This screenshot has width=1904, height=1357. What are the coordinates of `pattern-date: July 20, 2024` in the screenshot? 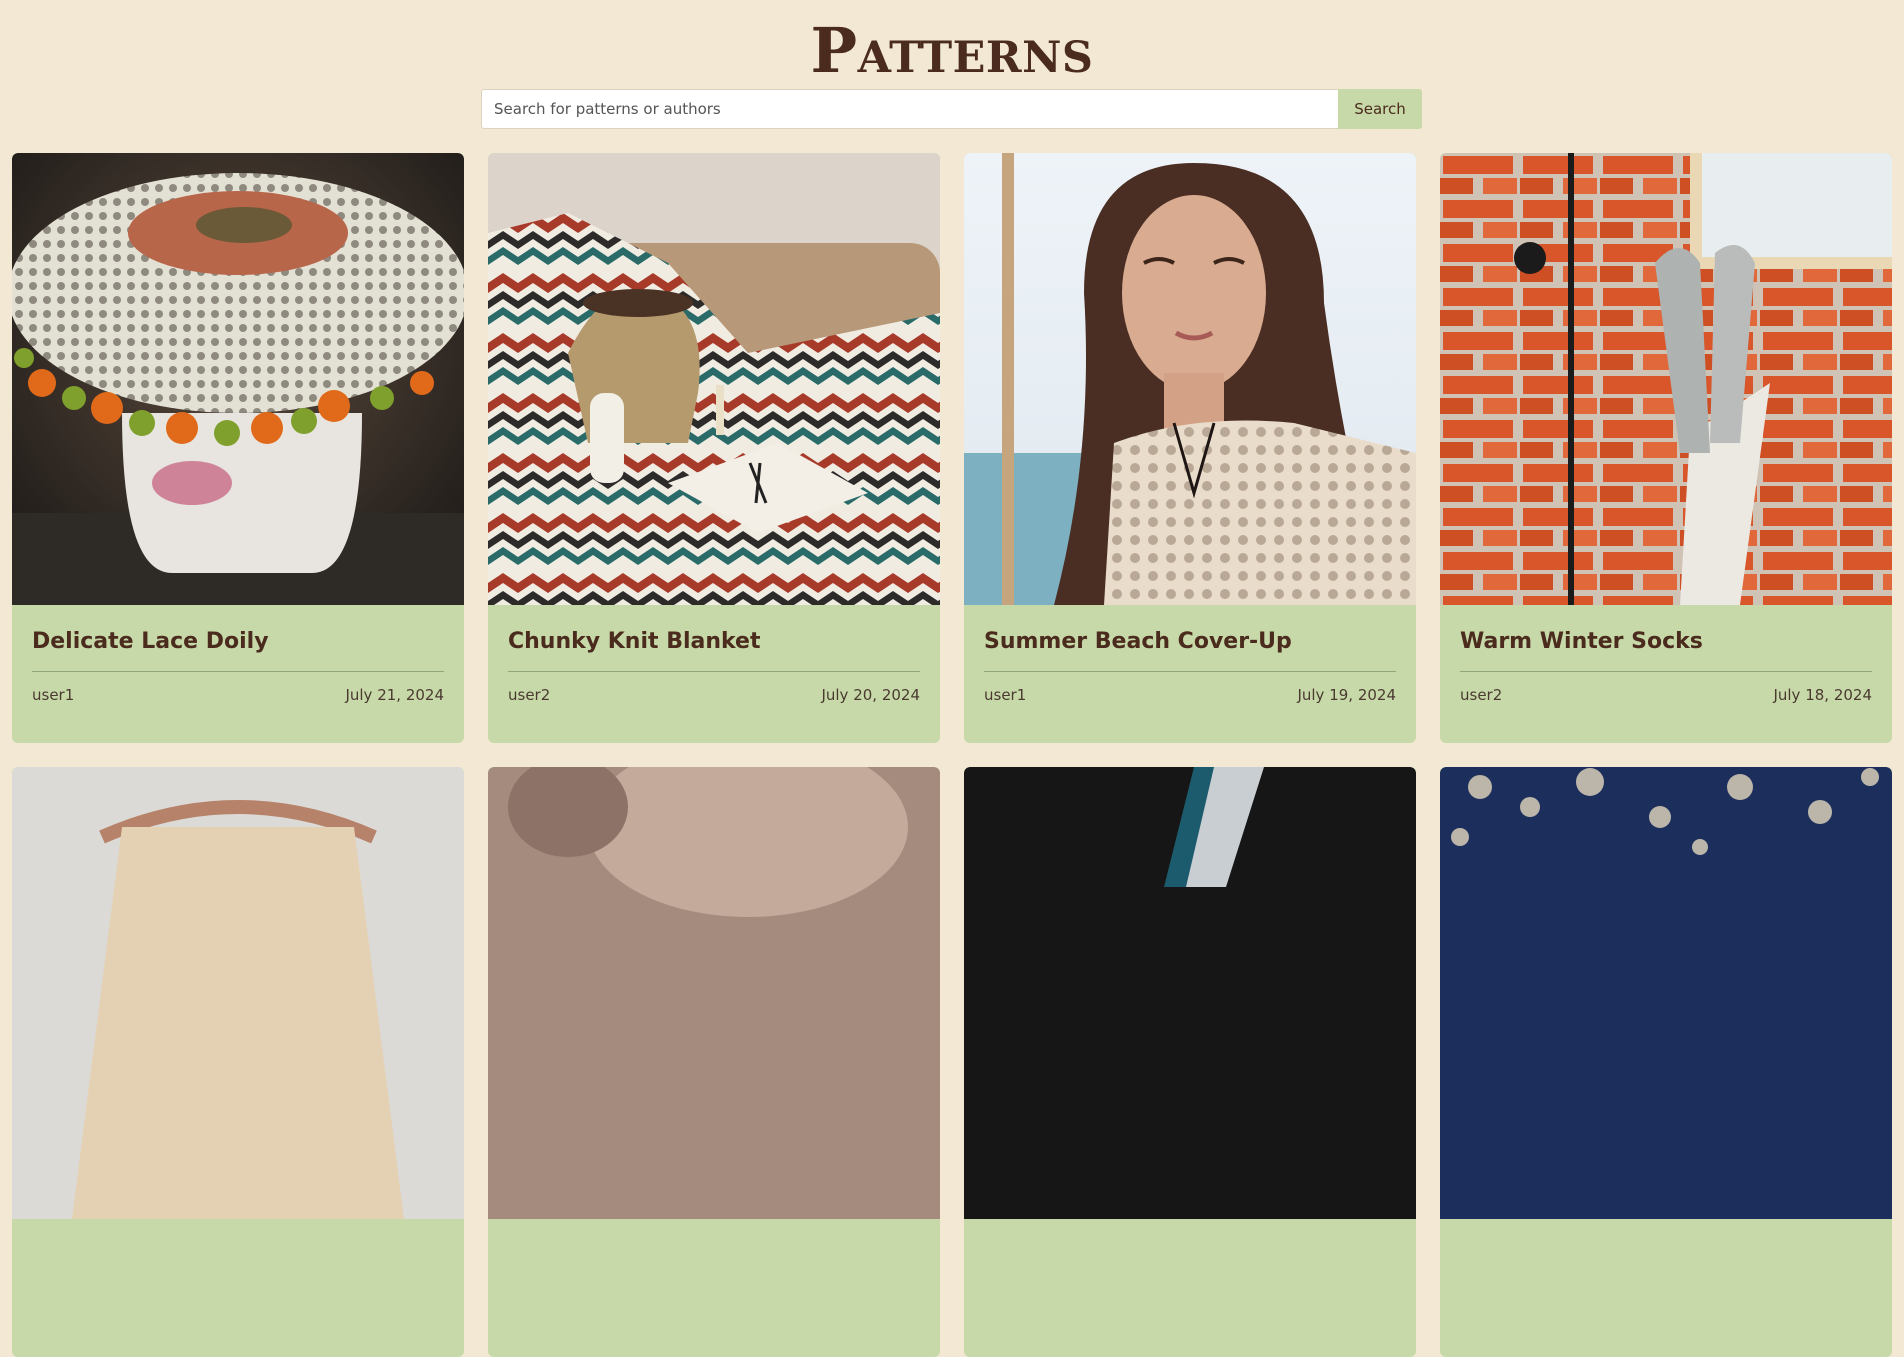 It's located at (870, 695).